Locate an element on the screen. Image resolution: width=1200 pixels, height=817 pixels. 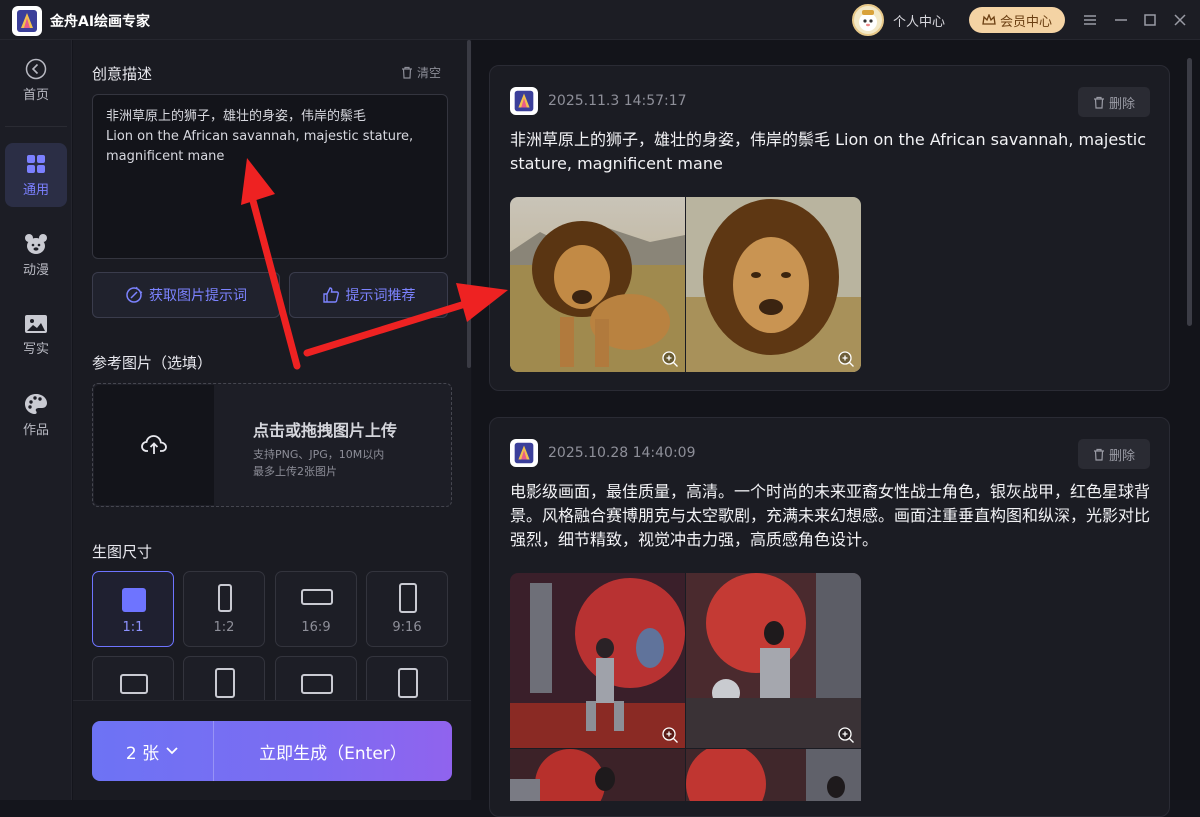
result-time: 2025.11.3 14:57:17 is located at coordinates (617, 101).